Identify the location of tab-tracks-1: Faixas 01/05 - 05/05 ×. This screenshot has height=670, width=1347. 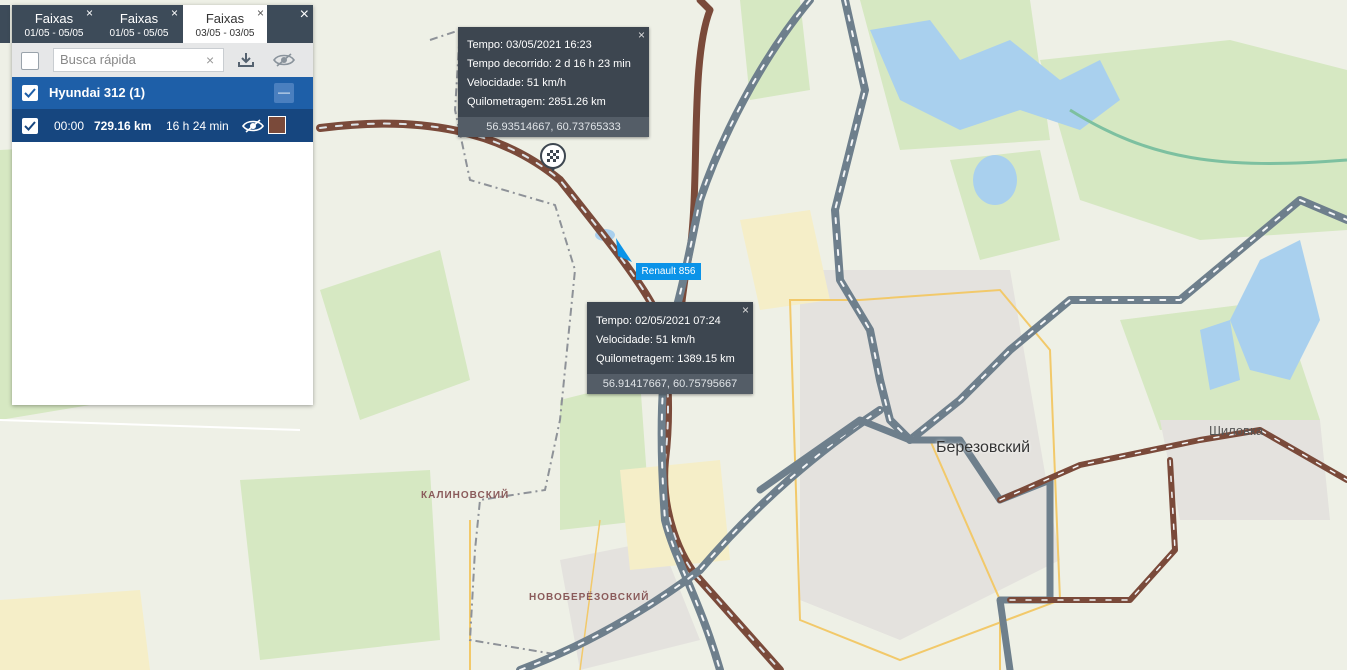
(54, 24).